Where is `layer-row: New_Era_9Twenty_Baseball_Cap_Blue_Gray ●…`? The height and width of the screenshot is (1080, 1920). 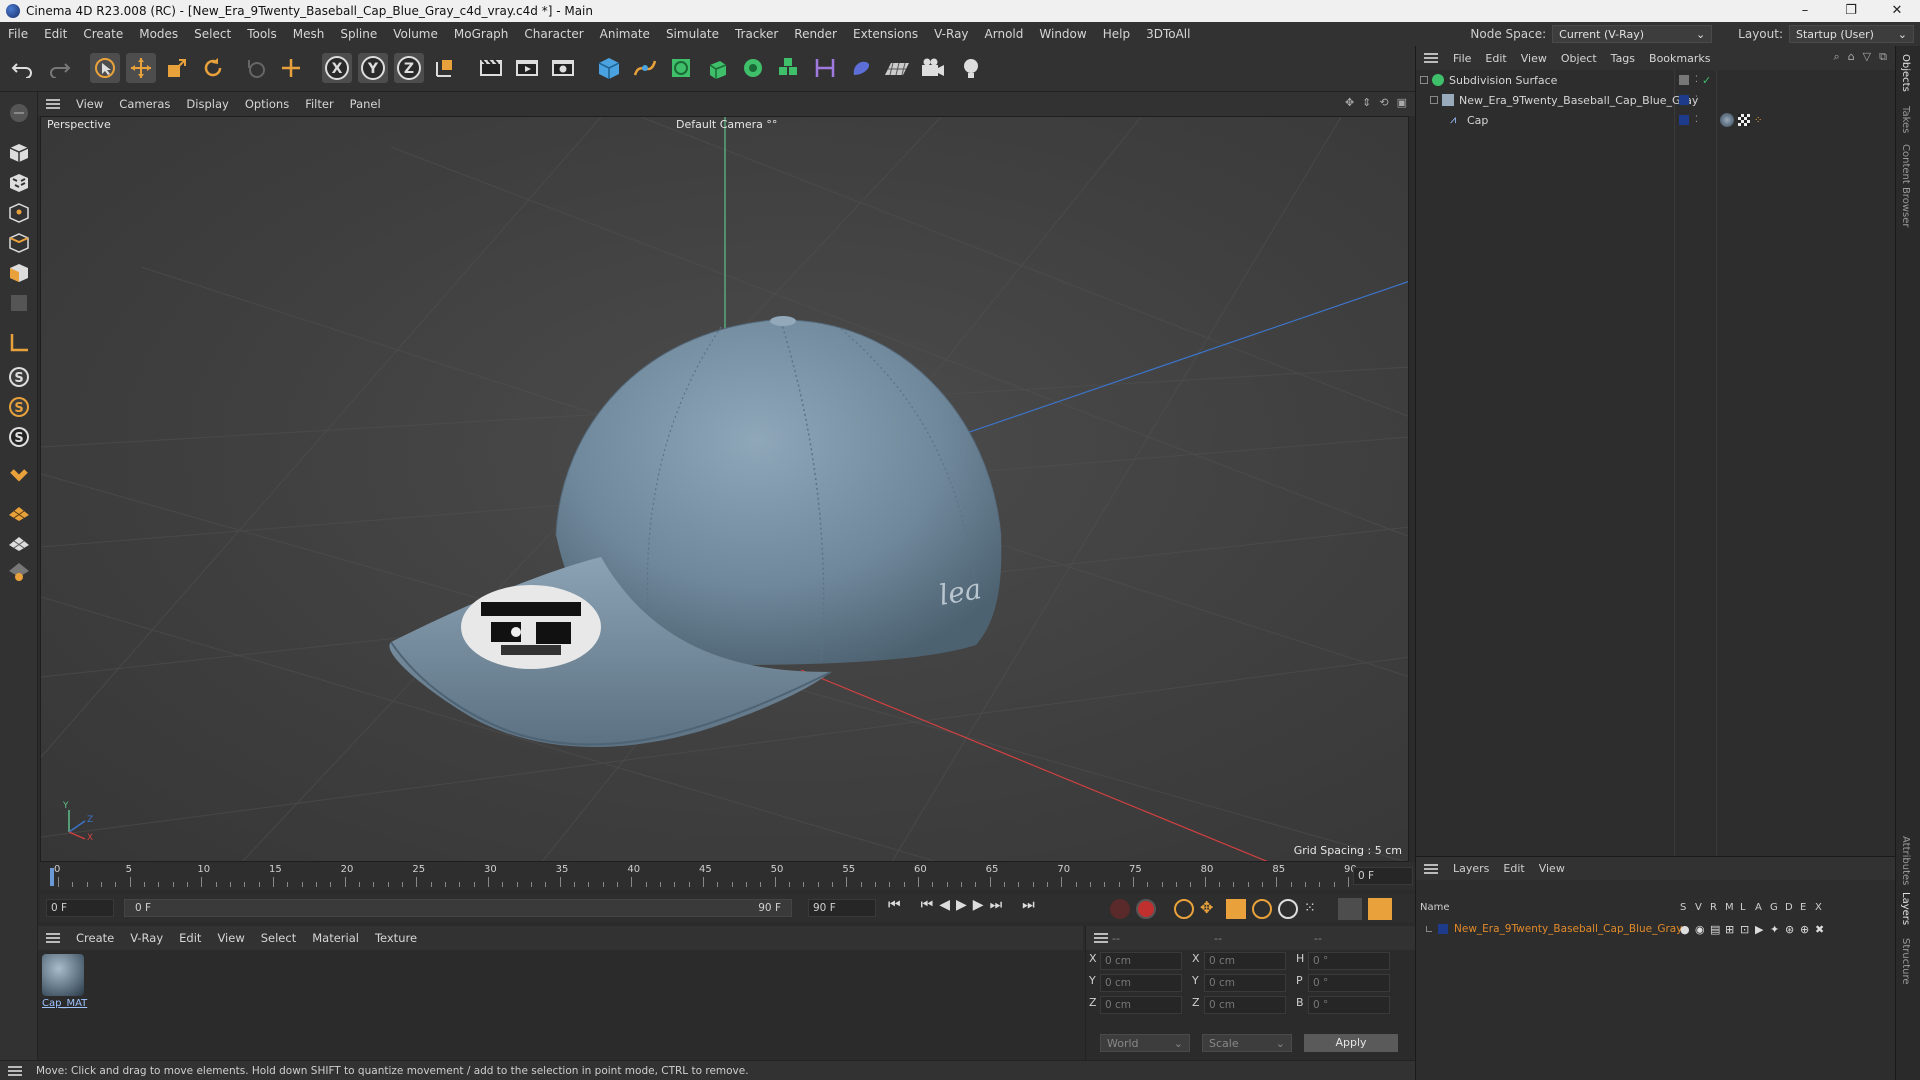
layer-row: New_Era_9Twenty_Baseball_Cap_Blue_Gray ●… is located at coordinates (1656, 929).